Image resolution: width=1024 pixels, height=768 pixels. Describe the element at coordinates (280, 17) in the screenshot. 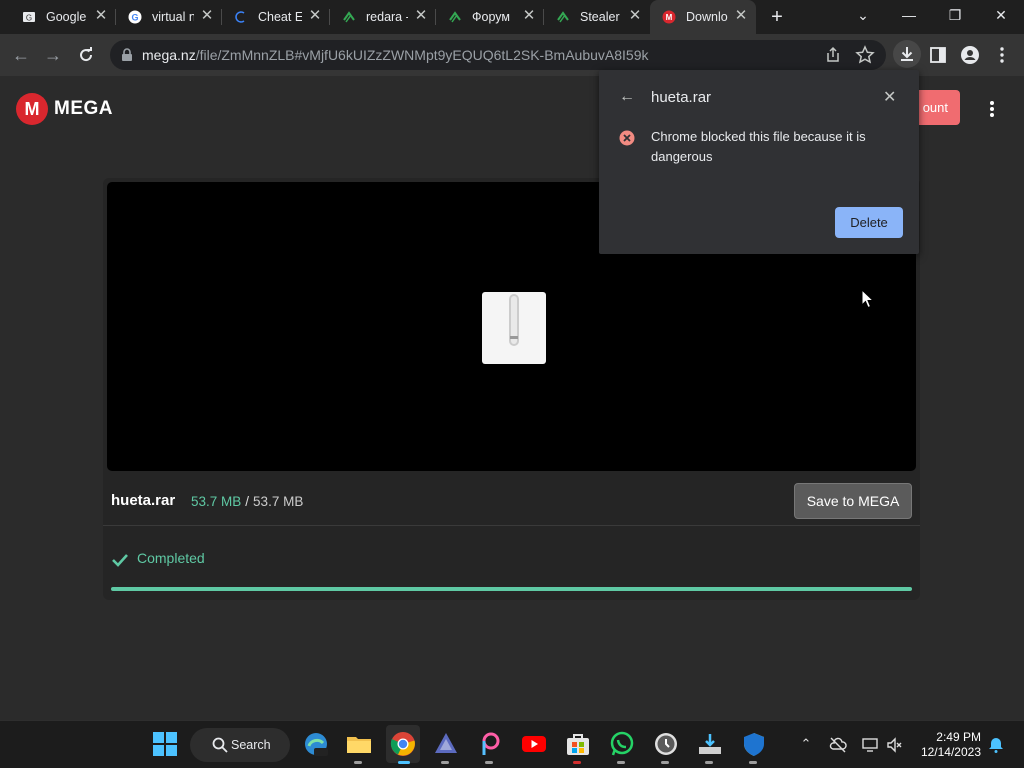

I see `tab-label: Cheat E` at that location.